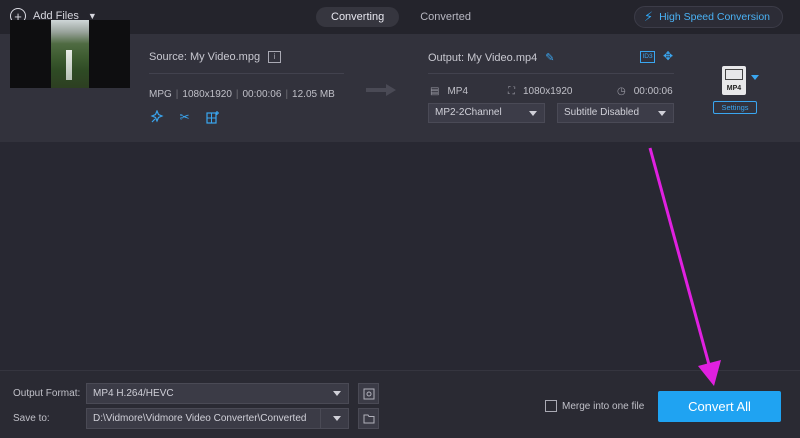 This screenshot has width=800, height=438. I want to click on folder-icon, so click(368, 419).